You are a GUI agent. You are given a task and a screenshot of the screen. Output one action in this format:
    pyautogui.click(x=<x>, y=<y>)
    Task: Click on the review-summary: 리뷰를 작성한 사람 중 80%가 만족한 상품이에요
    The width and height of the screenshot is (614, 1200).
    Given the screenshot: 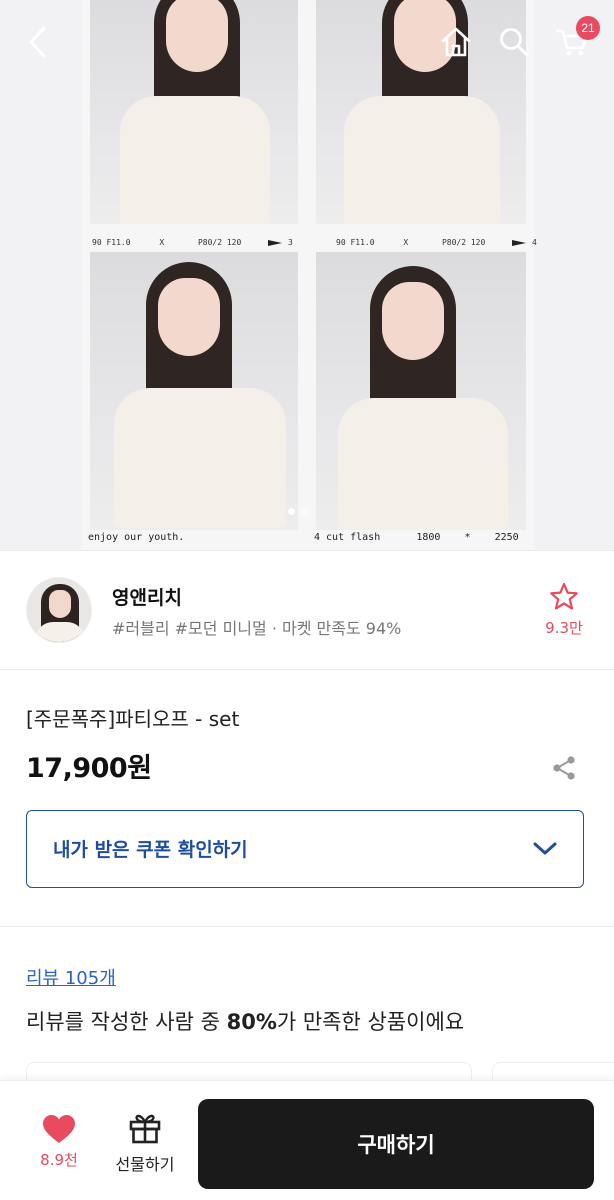 What is the action you would take?
    pyautogui.click(x=245, y=1021)
    